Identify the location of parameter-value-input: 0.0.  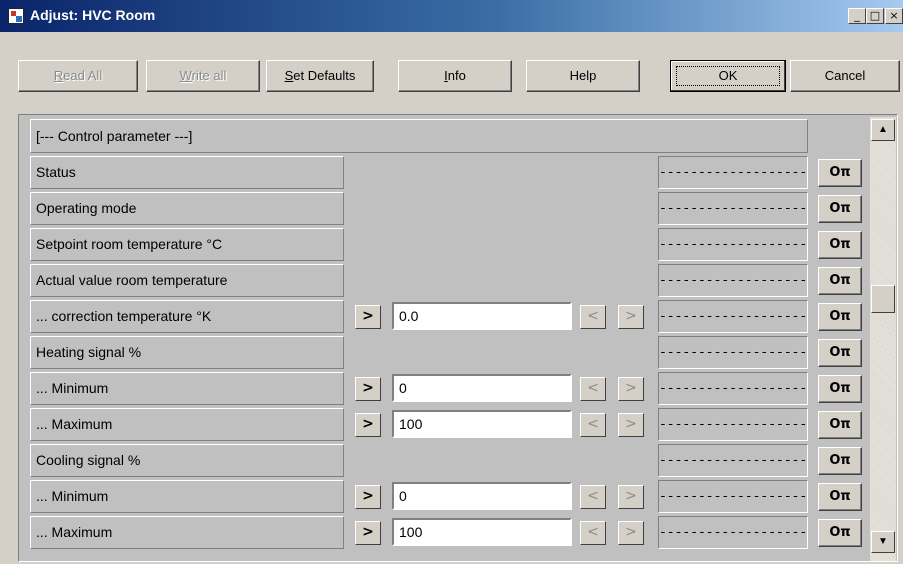
(482, 316).